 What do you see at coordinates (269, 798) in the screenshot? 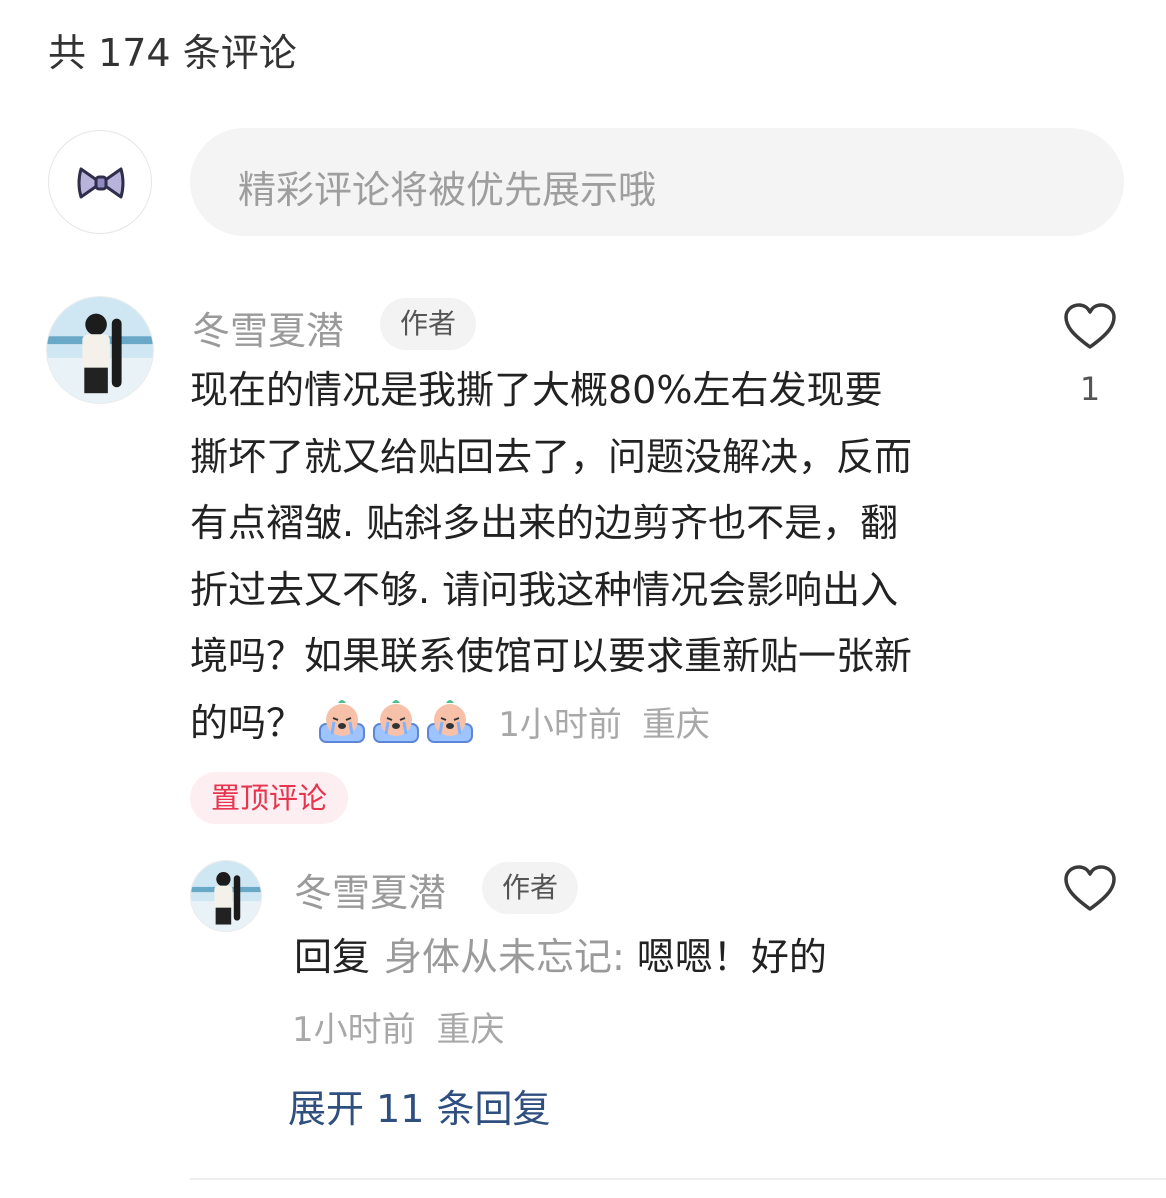
I see `pinned-comment-tag: 置顶评论` at bounding box center [269, 798].